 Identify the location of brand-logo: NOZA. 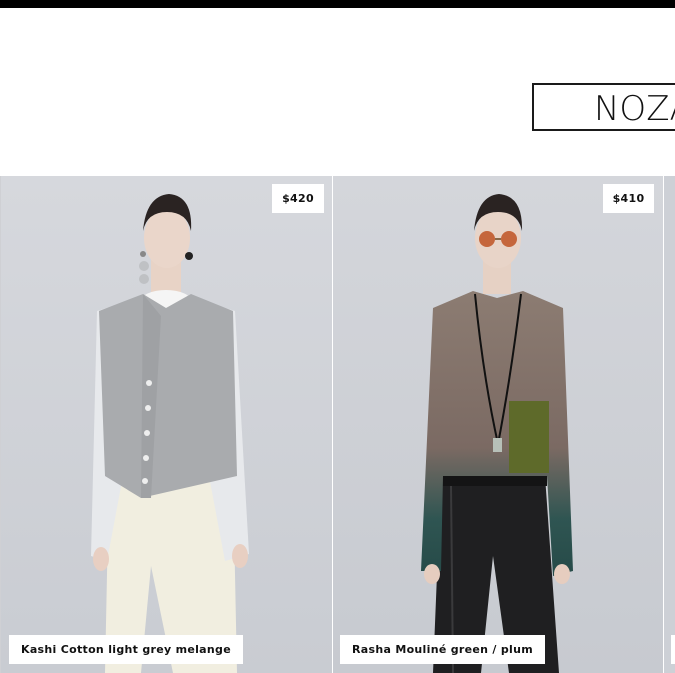
(603, 107).